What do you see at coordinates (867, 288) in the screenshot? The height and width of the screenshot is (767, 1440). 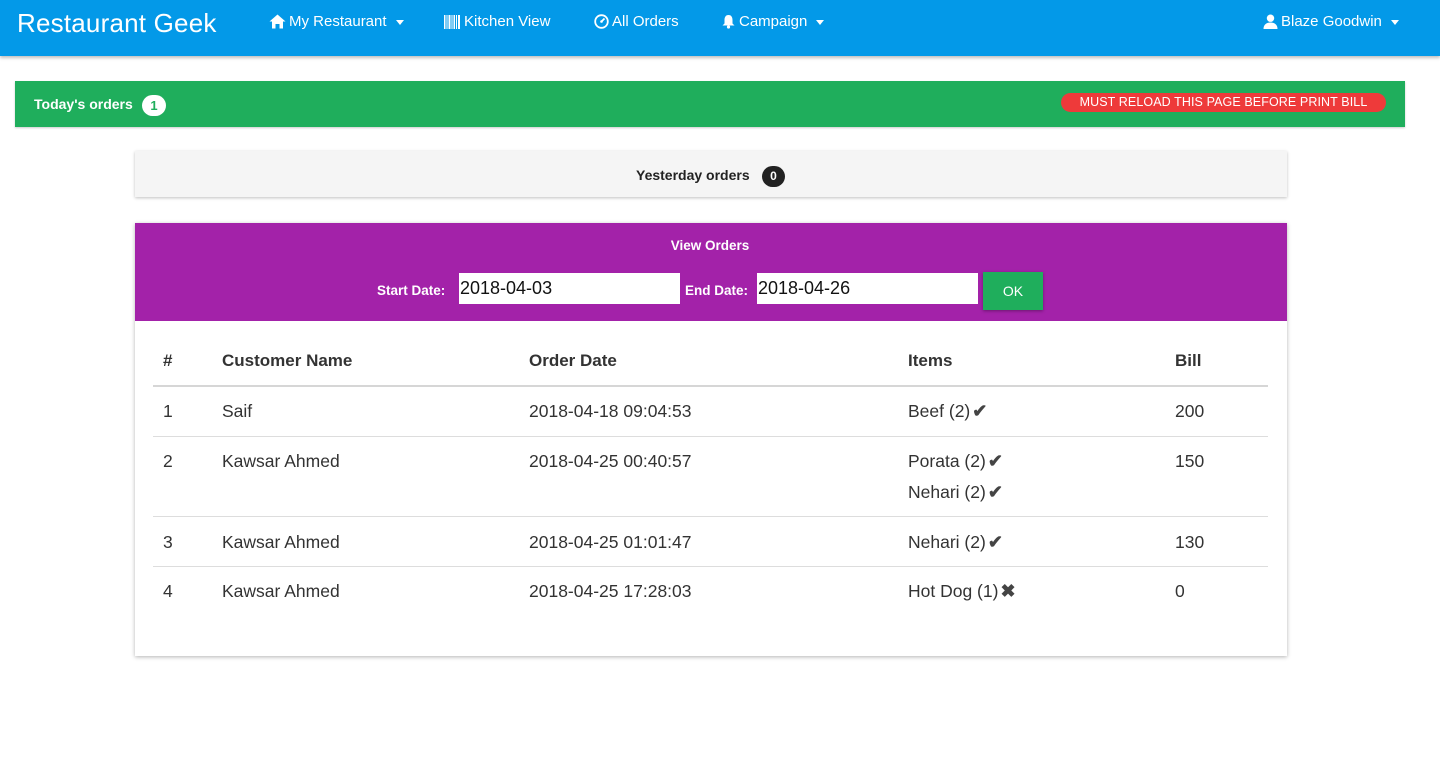 I see `end-date-input` at bounding box center [867, 288].